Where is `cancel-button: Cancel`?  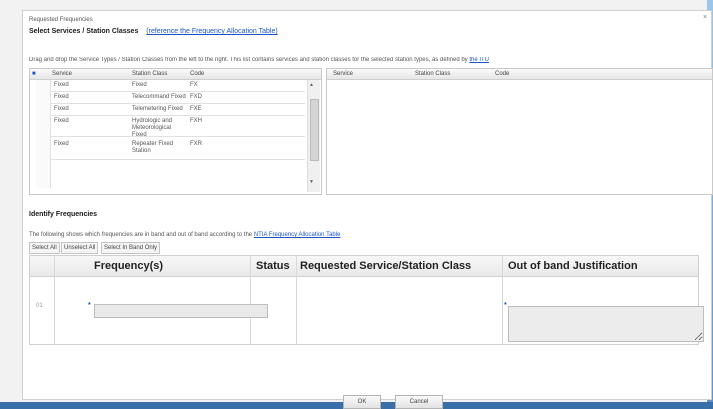 cancel-button: Cancel is located at coordinates (419, 402).